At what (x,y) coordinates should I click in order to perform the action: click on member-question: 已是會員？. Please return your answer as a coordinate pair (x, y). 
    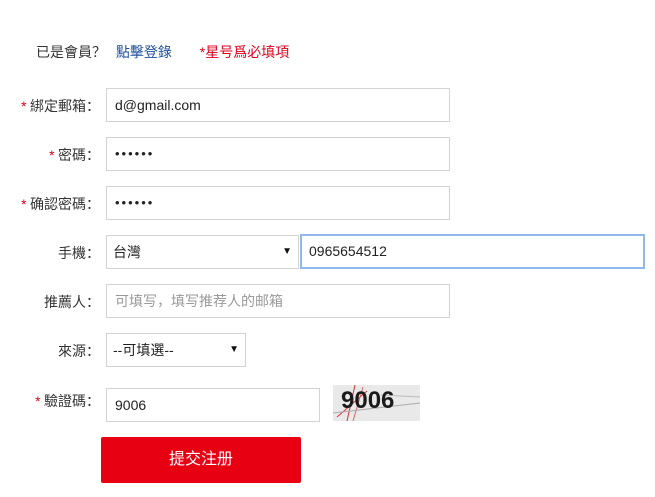
    Looking at the image, I should click on (71, 52).